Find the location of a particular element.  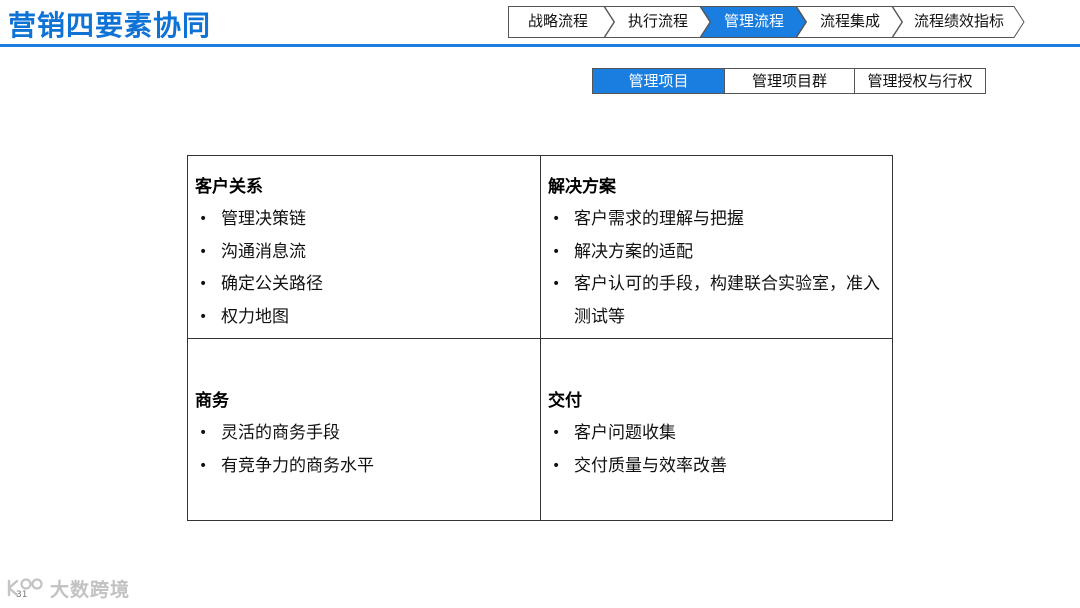

list-item-text: 沟通消息流 is located at coordinates (263, 251).